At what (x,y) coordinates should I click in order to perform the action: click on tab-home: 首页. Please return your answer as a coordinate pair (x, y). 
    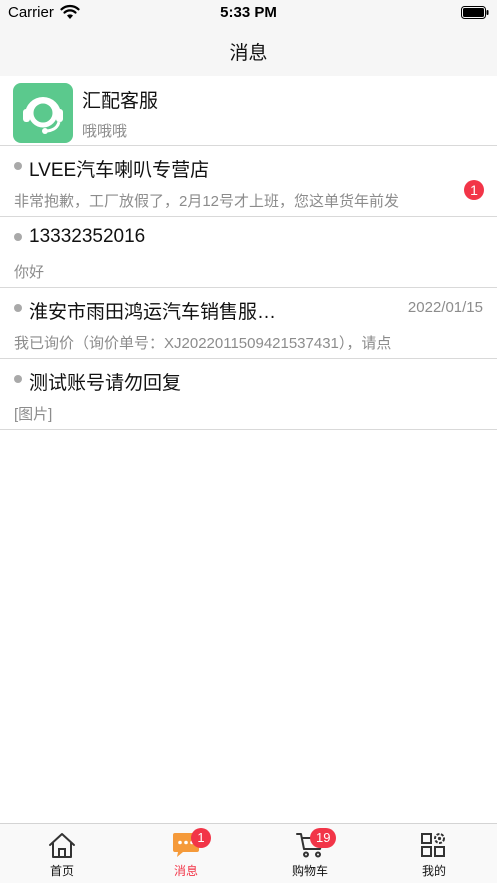
    Looking at the image, I should click on (62, 853).